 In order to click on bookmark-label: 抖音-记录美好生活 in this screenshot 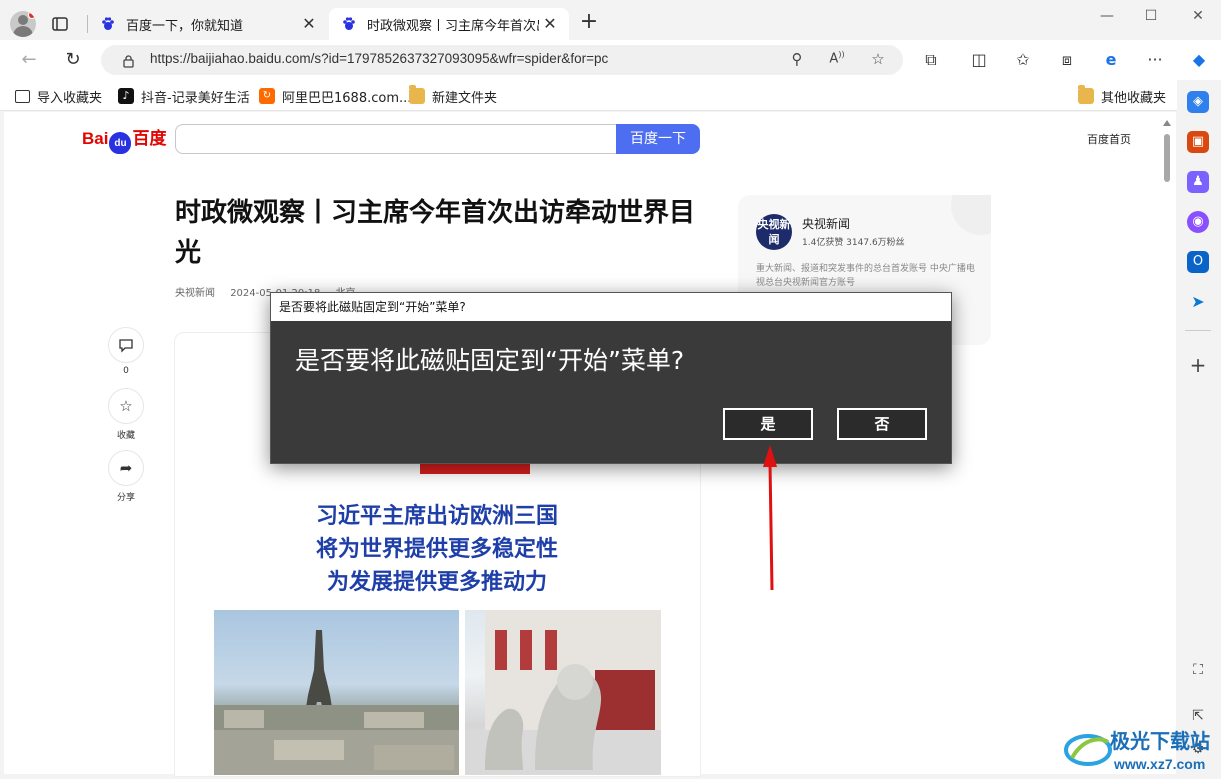, I will do `click(195, 98)`.